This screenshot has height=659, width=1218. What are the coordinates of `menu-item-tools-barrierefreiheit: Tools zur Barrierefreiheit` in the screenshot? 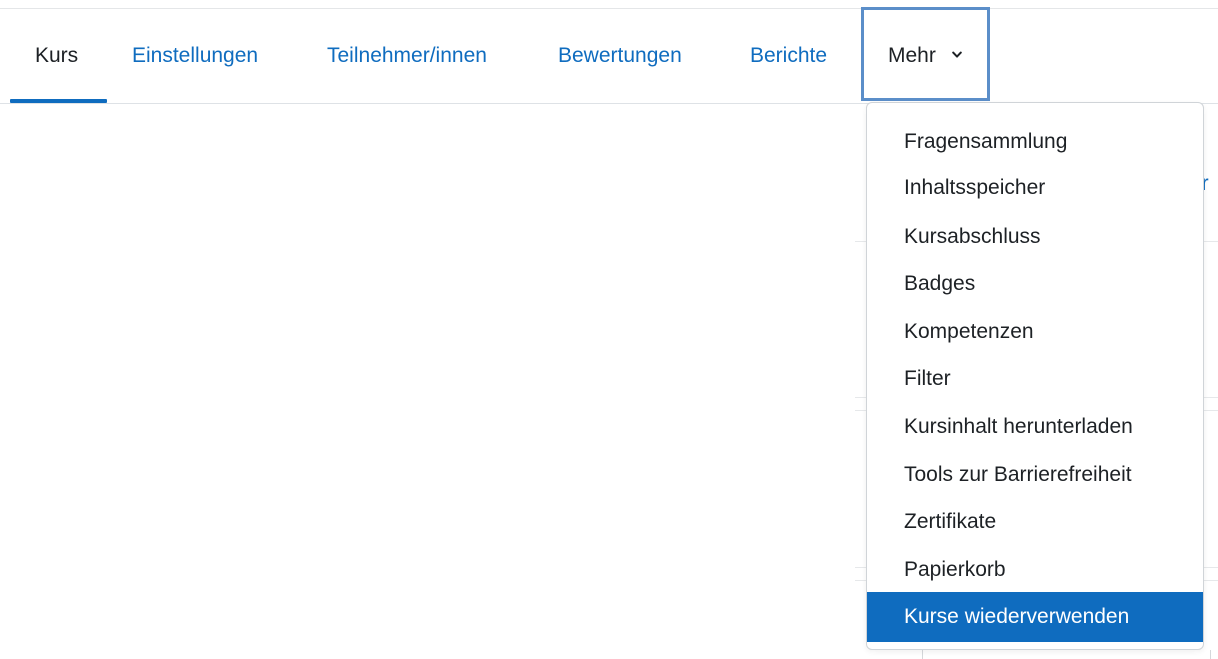 It's located at (1035, 475).